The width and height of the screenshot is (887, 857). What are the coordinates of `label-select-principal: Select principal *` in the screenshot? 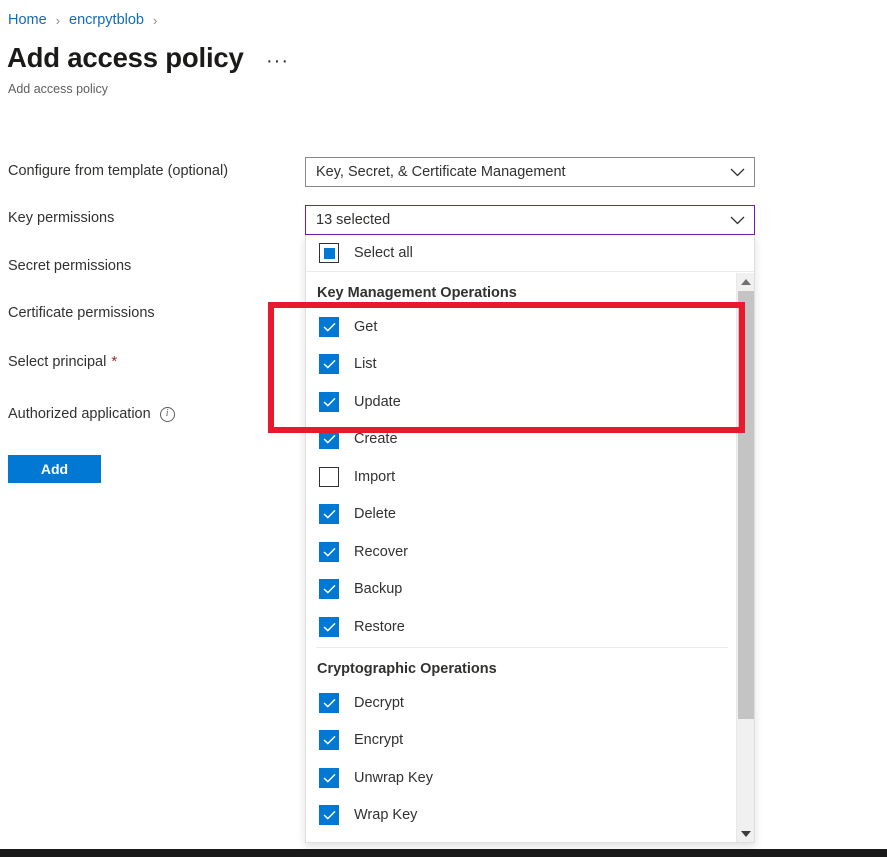 It's located at (62, 361).